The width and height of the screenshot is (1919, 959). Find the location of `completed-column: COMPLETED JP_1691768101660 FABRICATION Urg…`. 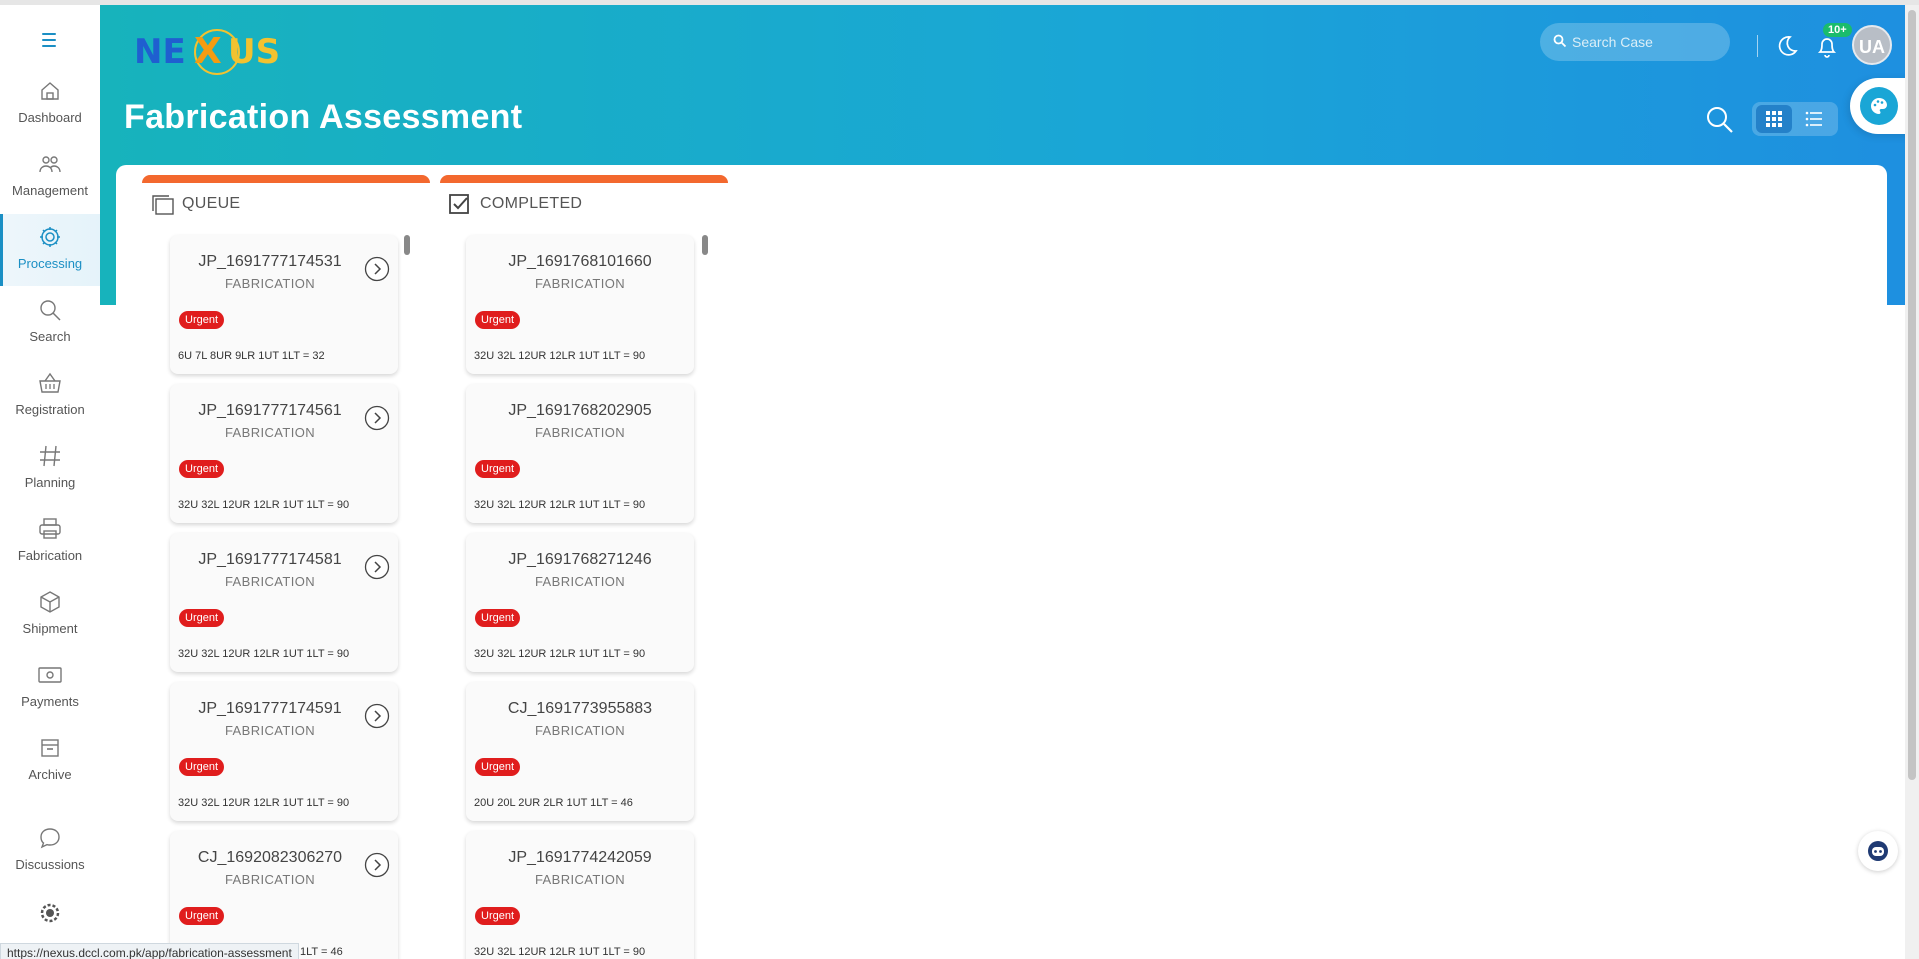

completed-column: COMPLETED JP_1691768101660 FABRICATION Urg… is located at coordinates (584, 567).